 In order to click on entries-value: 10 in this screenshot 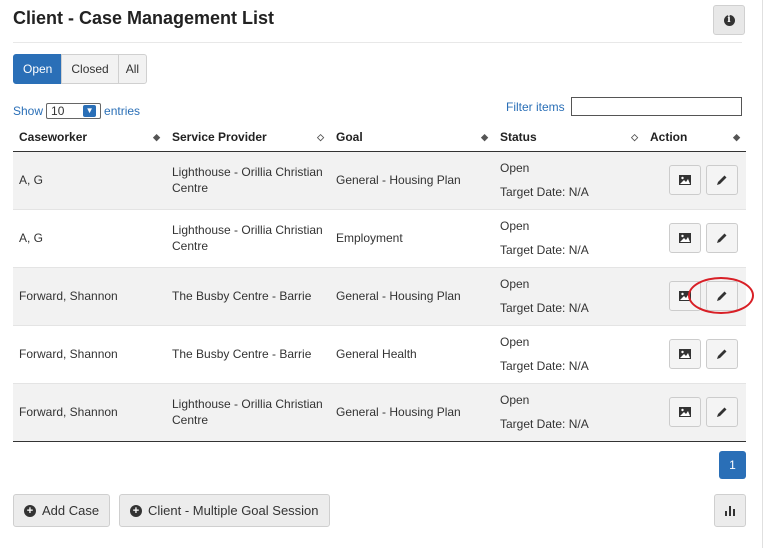, I will do `click(58, 111)`.